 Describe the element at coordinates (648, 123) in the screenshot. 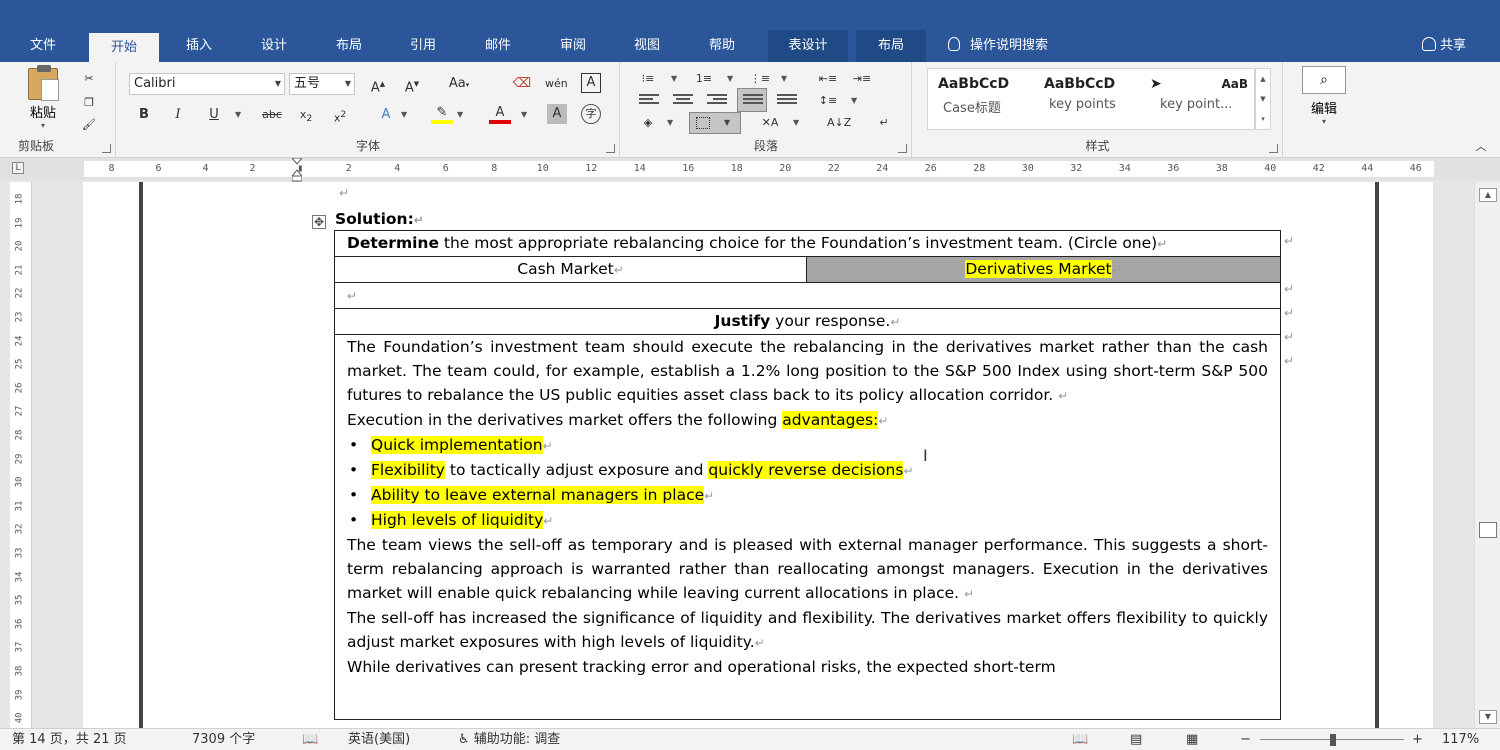

I see `shading-icon: ◈` at that location.